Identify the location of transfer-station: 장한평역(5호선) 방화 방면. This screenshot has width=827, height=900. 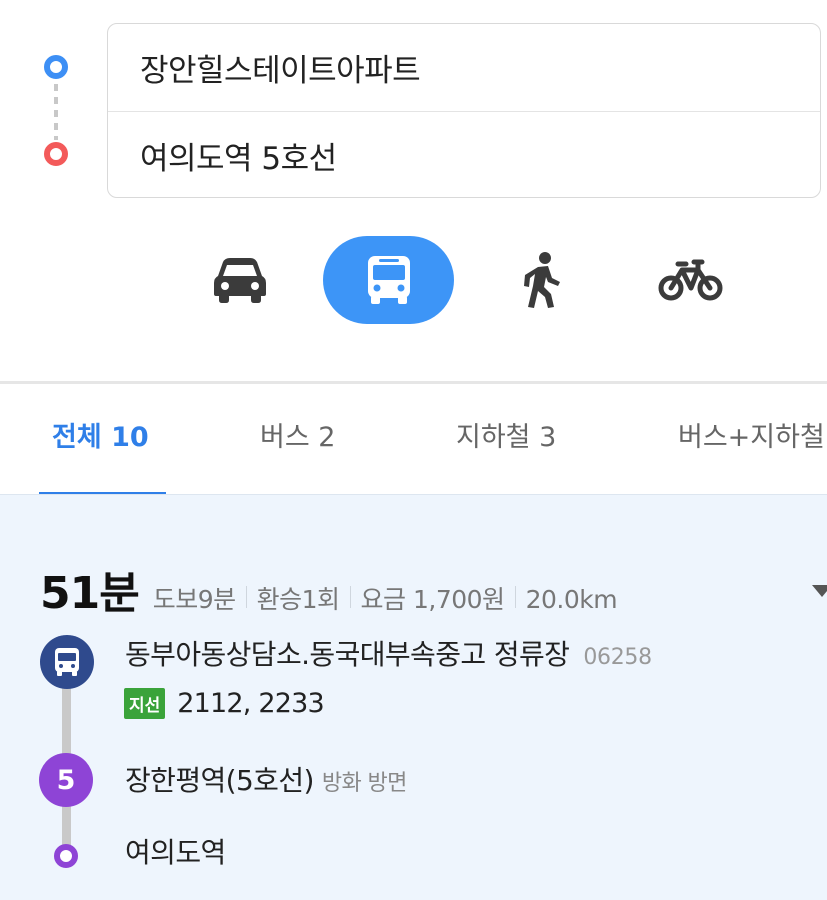
(266, 779).